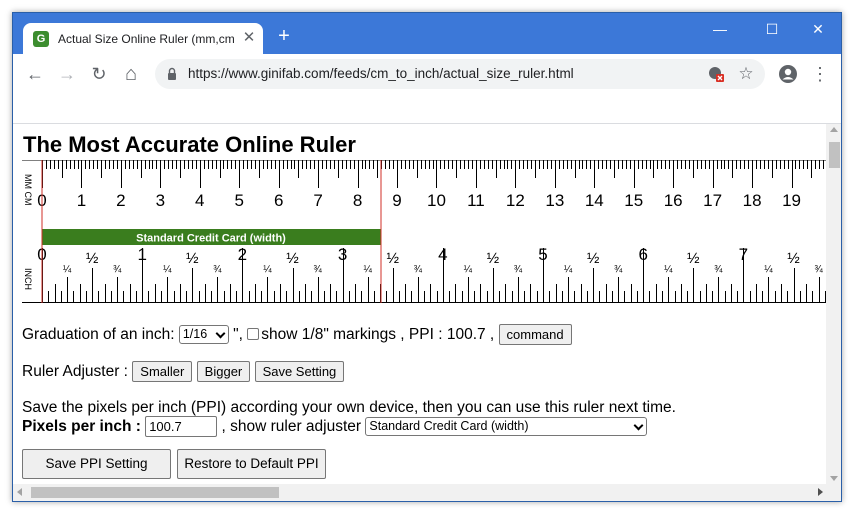 This screenshot has width=854, height=512. Describe the element at coordinates (99, 74) in the screenshot. I see `reload-icon: ↻` at that location.